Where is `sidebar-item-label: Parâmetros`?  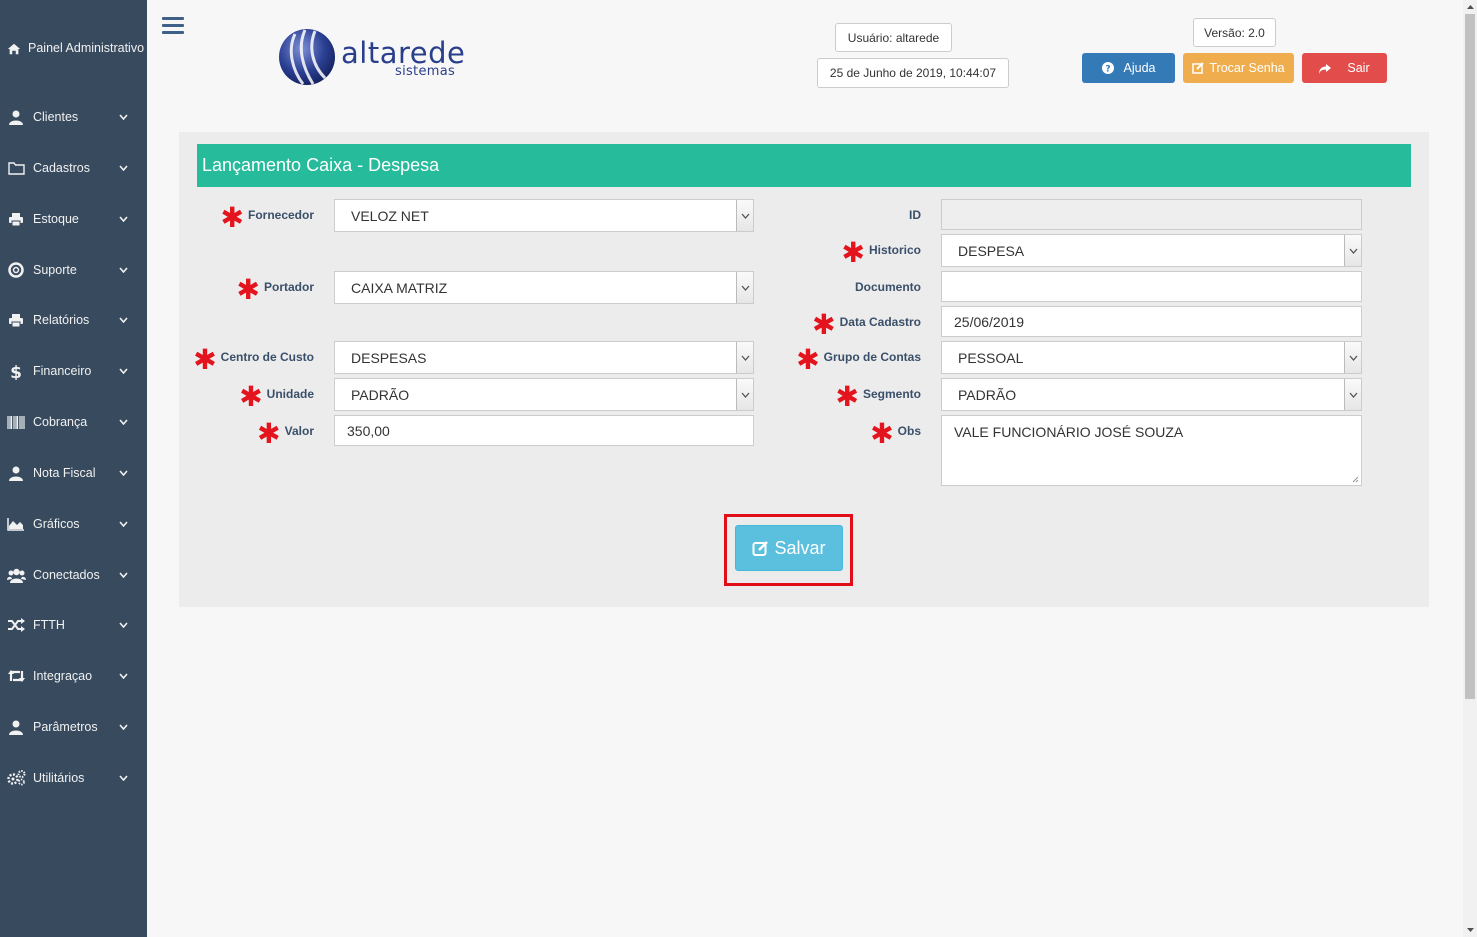 sidebar-item-label: Parâmetros is located at coordinates (65, 727).